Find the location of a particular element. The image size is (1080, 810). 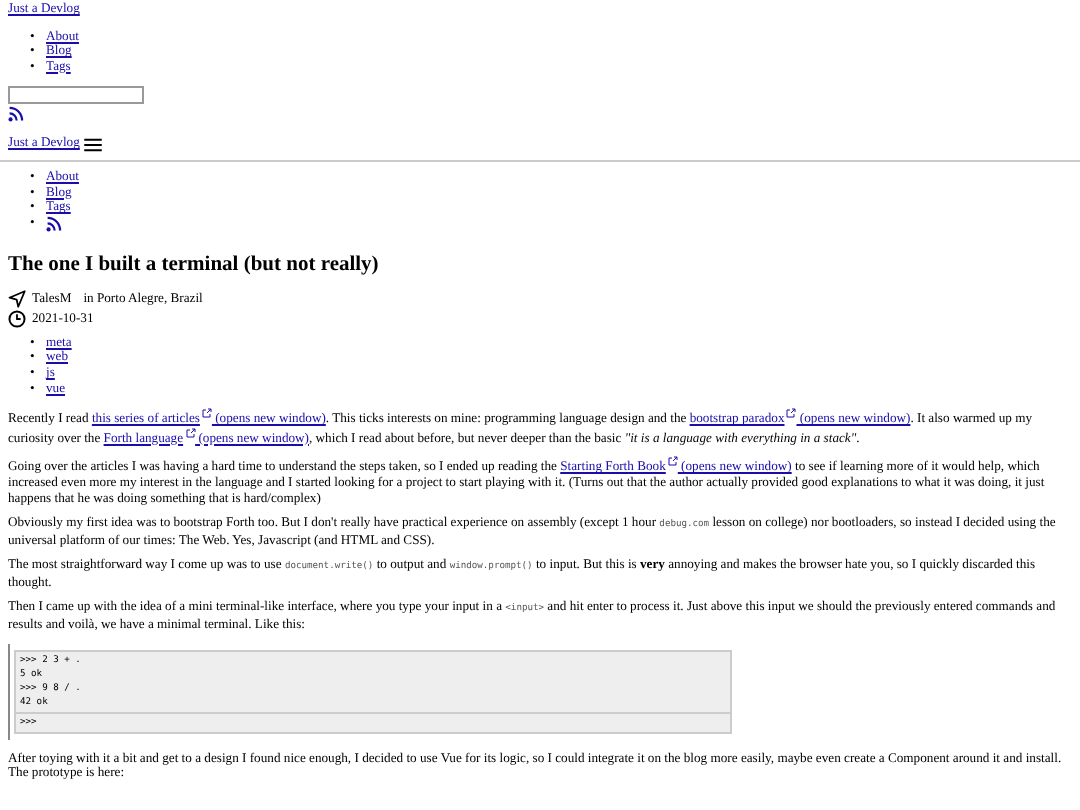

location-arrow-icon is located at coordinates (17, 298).